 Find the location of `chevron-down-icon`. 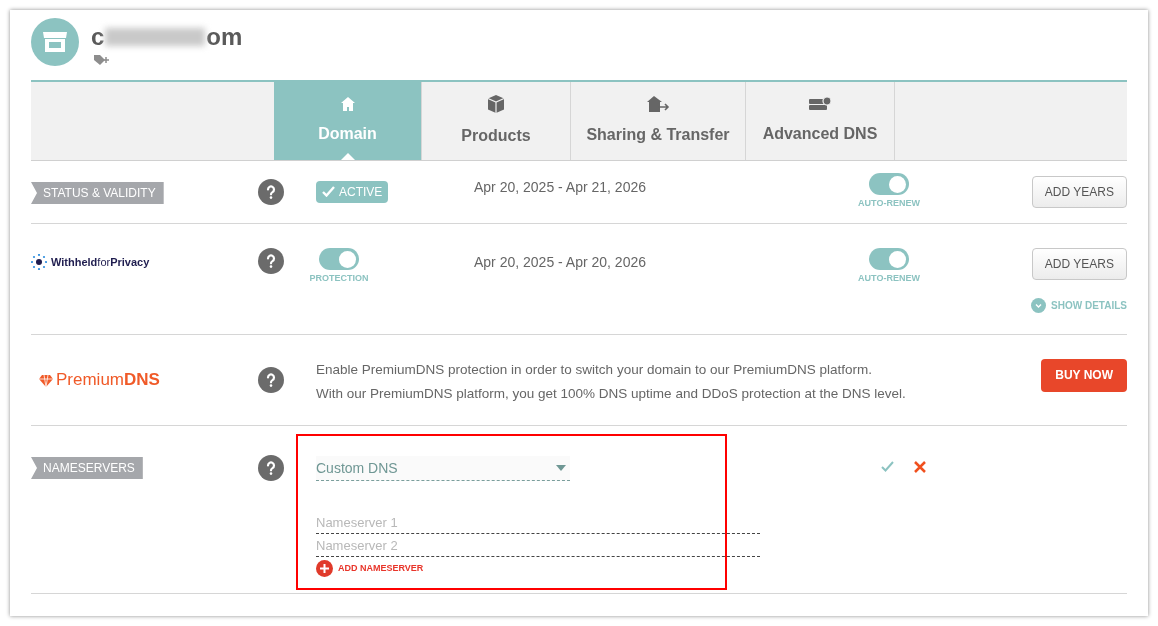

chevron-down-icon is located at coordinates (1039, 305).